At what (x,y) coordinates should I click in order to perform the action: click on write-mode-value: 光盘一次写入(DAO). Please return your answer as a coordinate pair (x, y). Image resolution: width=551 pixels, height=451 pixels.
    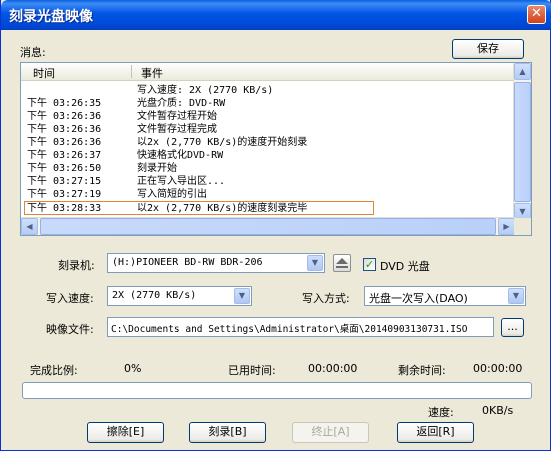
    Looking at the image, I should click on (418, 298).